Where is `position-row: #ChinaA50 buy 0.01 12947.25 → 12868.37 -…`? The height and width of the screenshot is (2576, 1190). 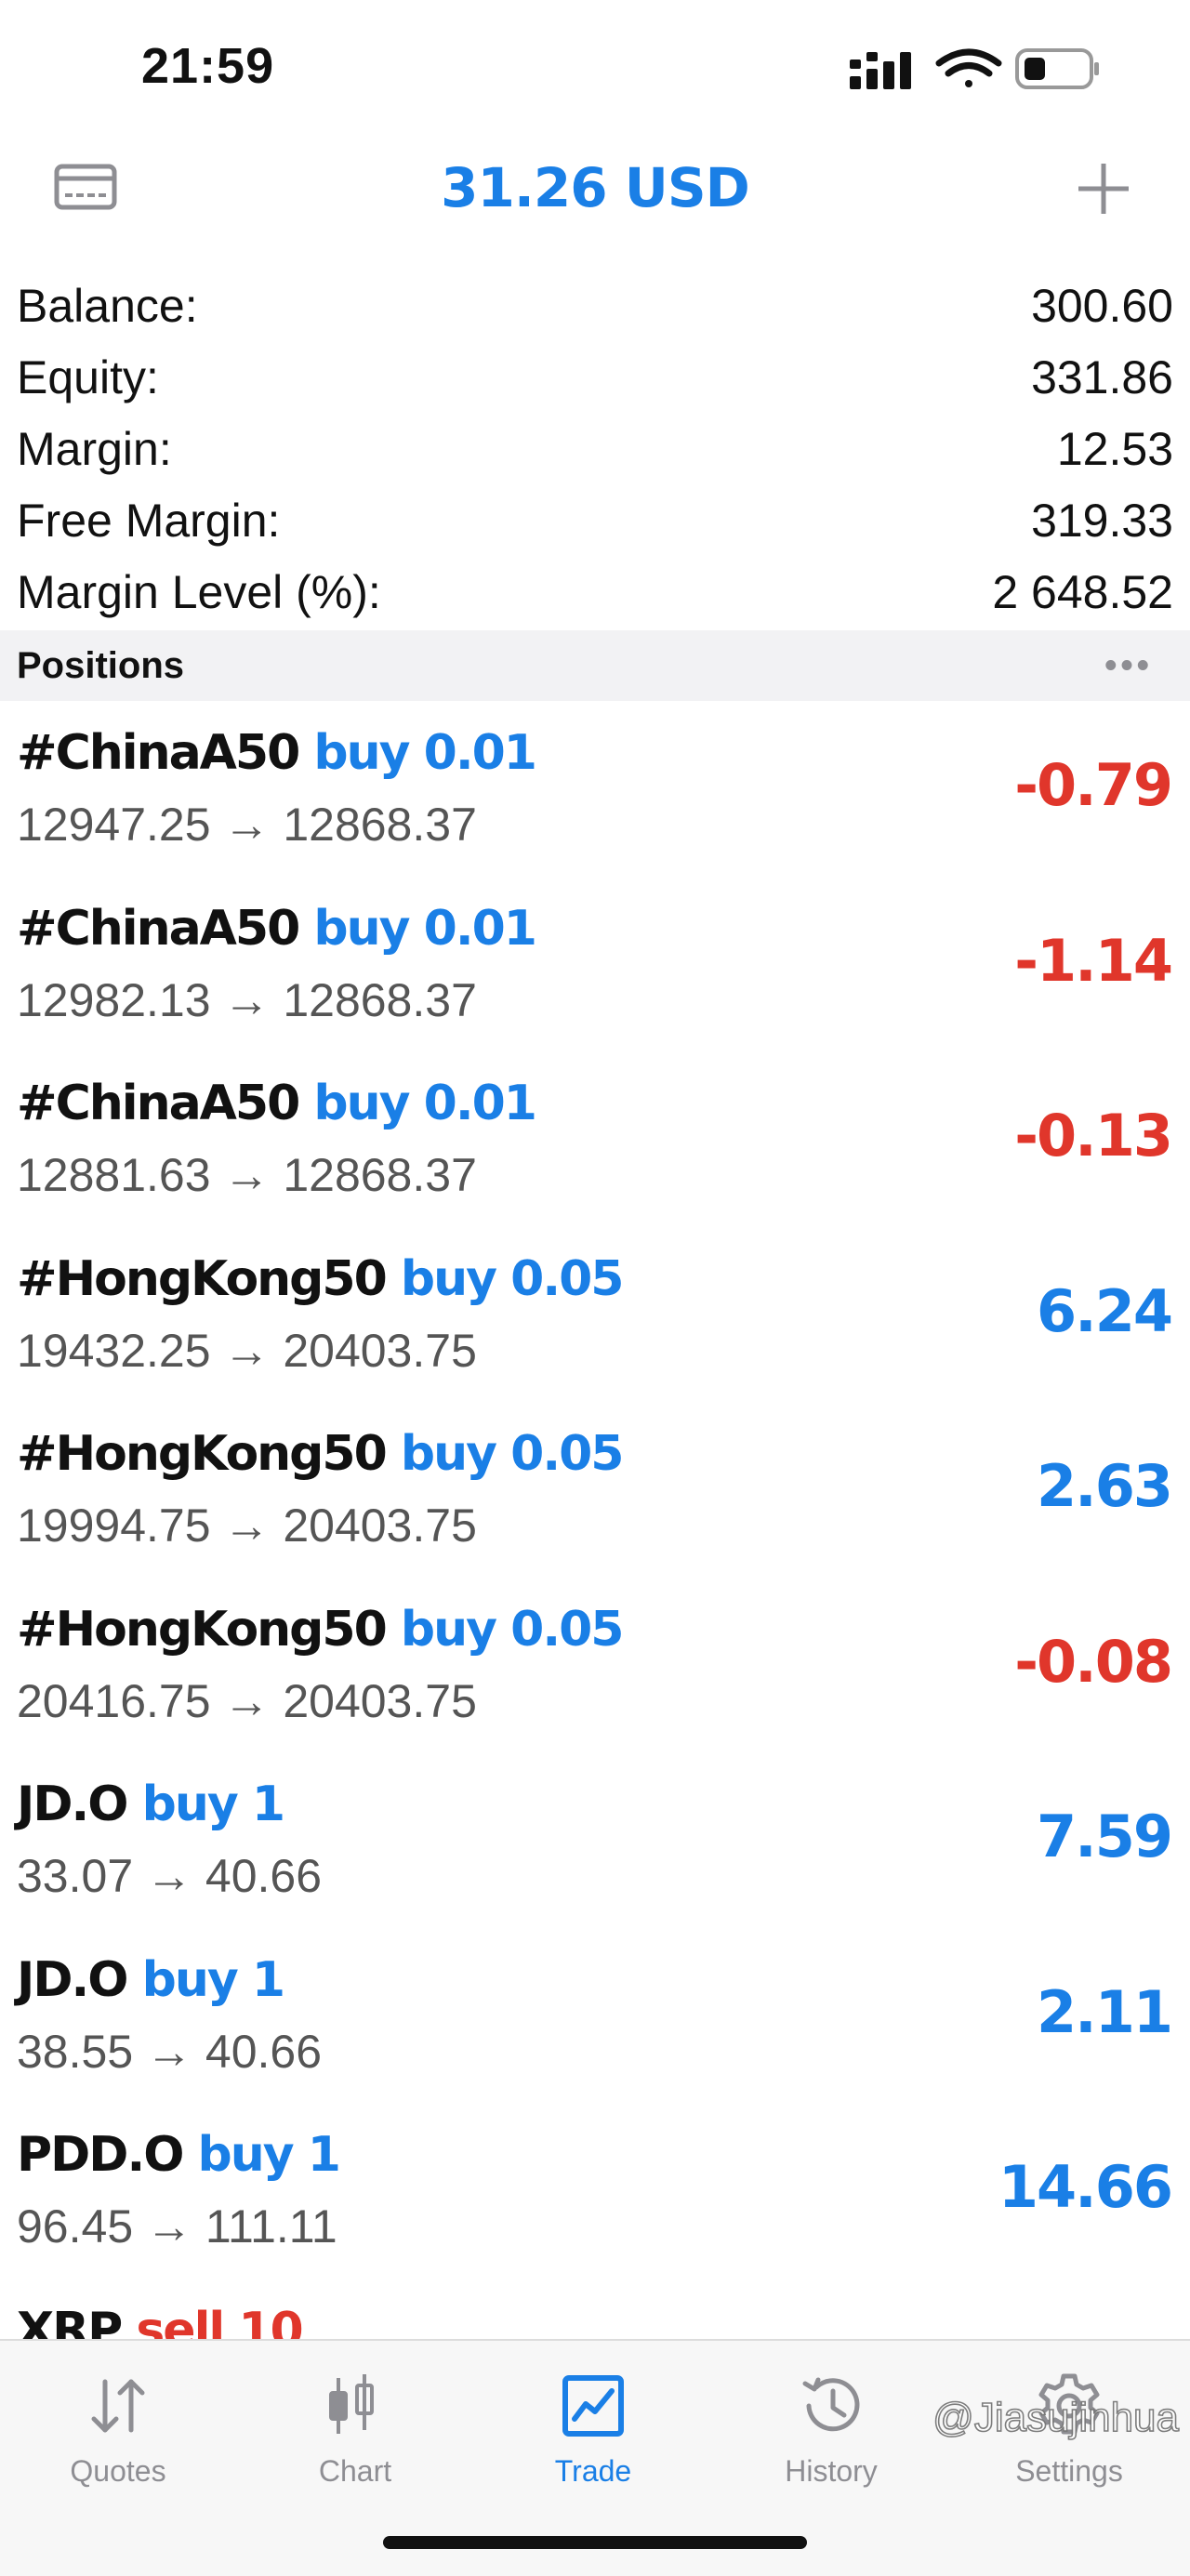
position-row: #ChinaA50 buy 0.01 12947.25 → 12868.37 -… is located at coordinates (595, 789).